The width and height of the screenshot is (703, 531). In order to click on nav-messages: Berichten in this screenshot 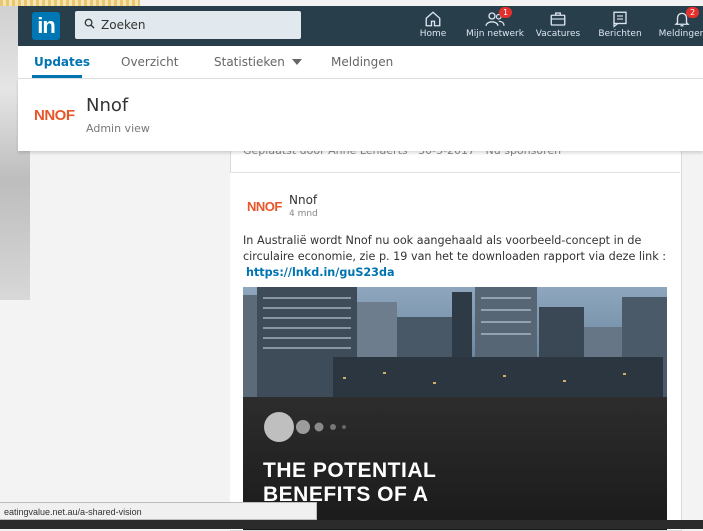, I will do `click(620, 26)`.